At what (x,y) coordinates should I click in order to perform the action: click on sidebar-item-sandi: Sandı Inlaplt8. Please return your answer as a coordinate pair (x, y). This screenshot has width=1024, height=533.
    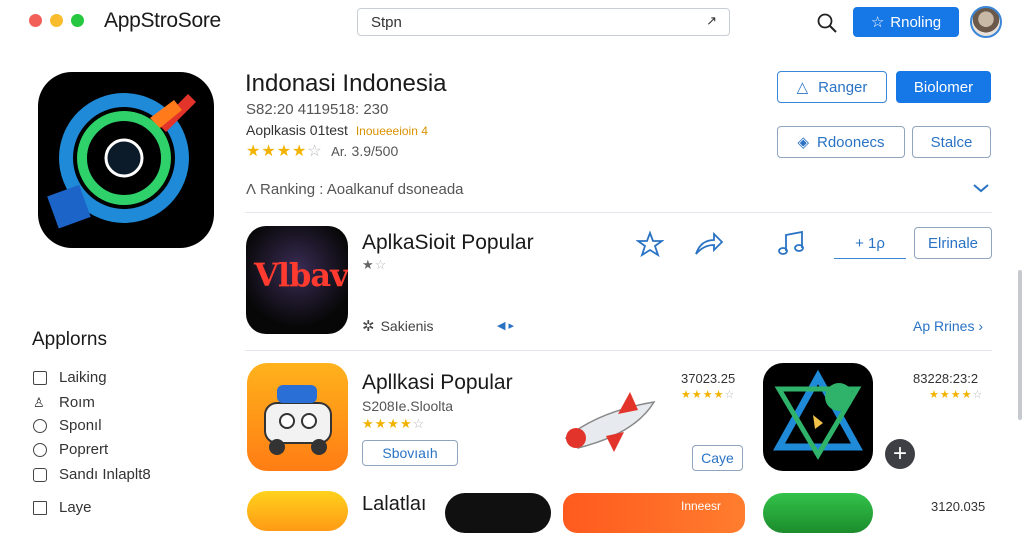
    Looking at the image, I should click on (92, 474).